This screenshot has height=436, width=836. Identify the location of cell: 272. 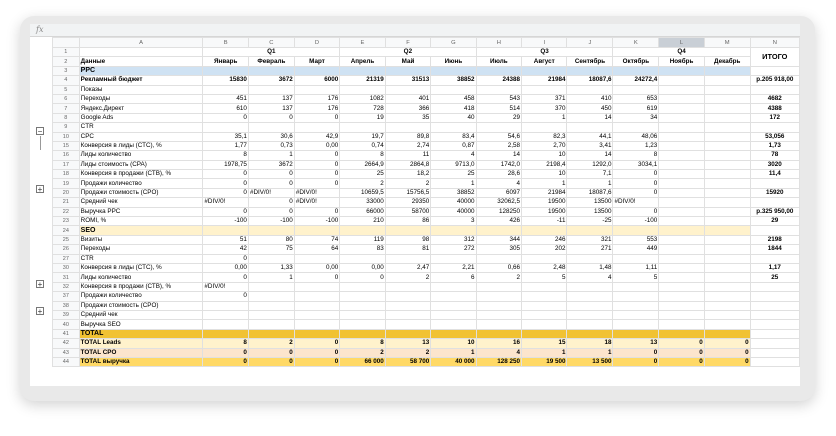
(453, 249).